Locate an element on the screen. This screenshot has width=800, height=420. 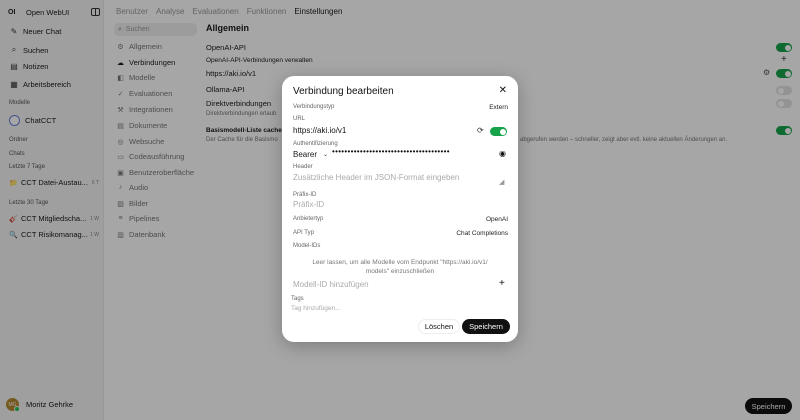
resize-handle-icon: ◢ is located at coordinates (501, 182).